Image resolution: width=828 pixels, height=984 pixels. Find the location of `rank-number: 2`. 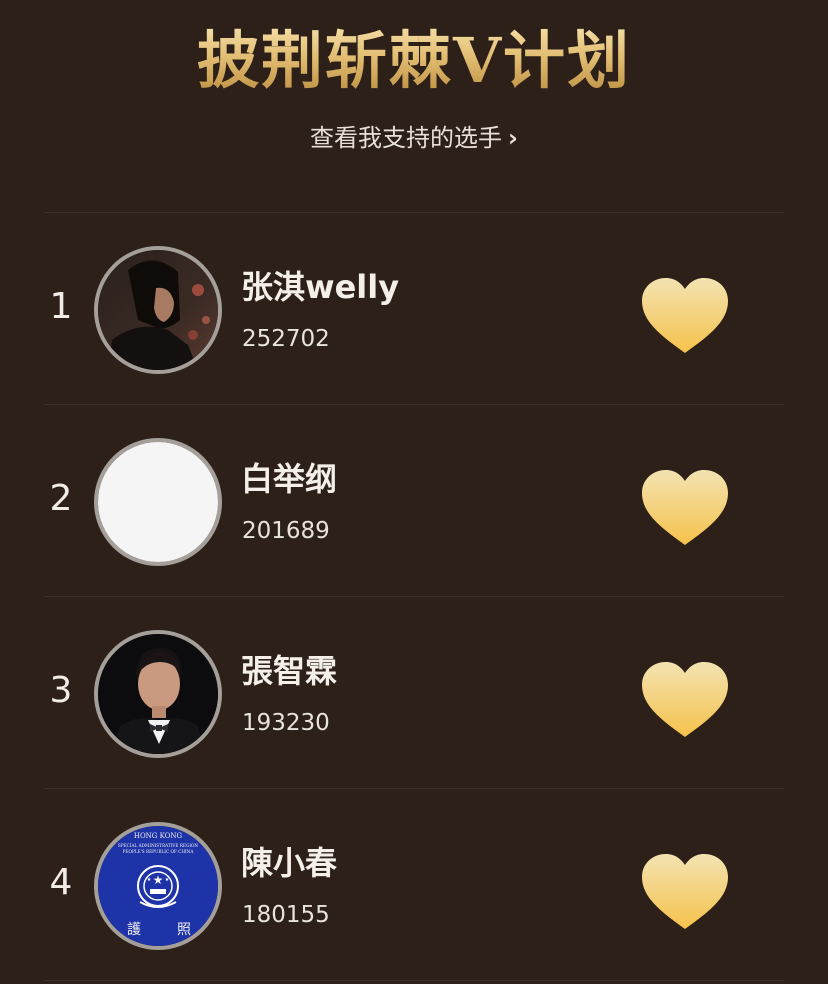

rank-number: 2 is located at coordinates (61, 498).